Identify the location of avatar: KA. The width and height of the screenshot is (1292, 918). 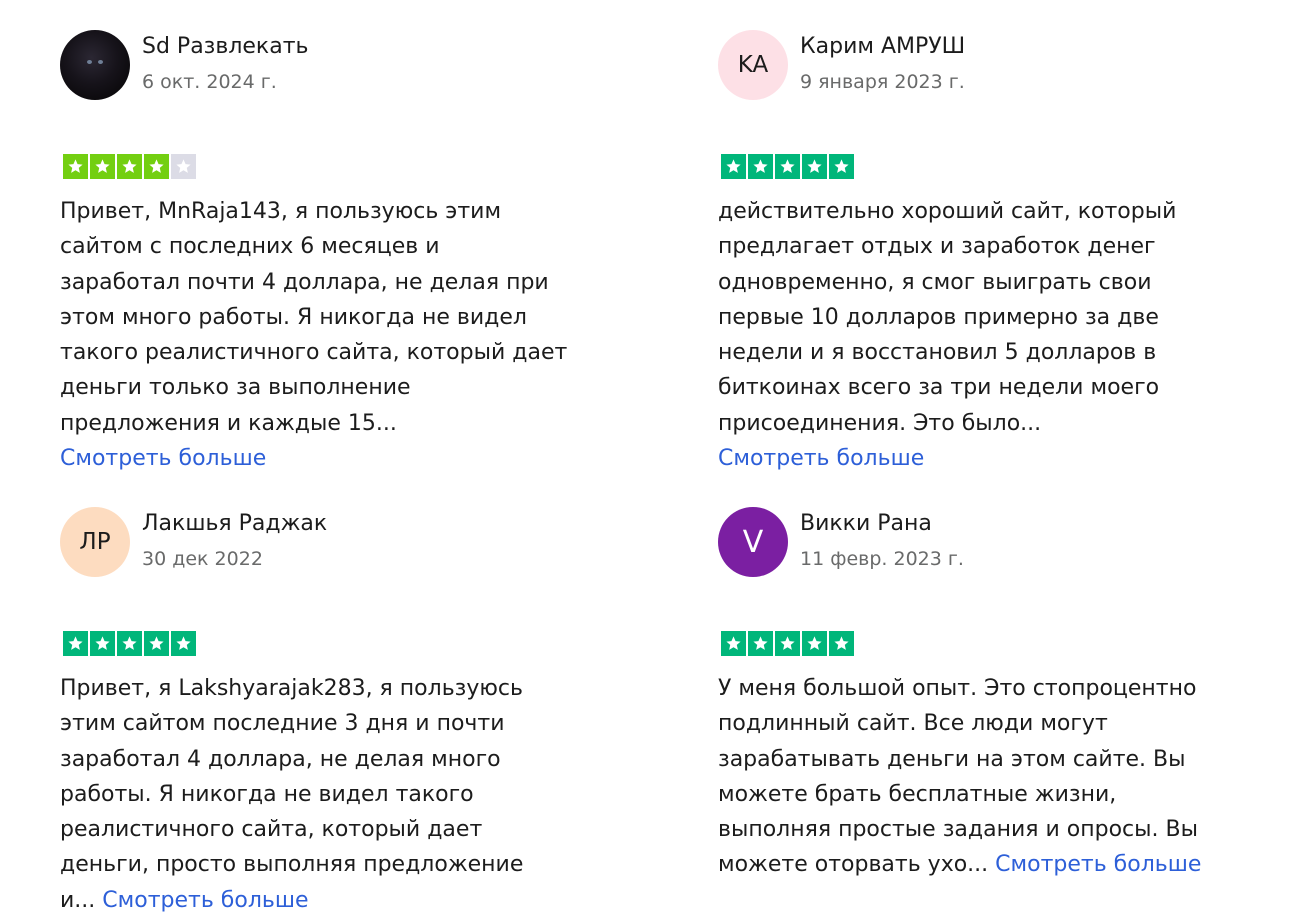
(753, 65).